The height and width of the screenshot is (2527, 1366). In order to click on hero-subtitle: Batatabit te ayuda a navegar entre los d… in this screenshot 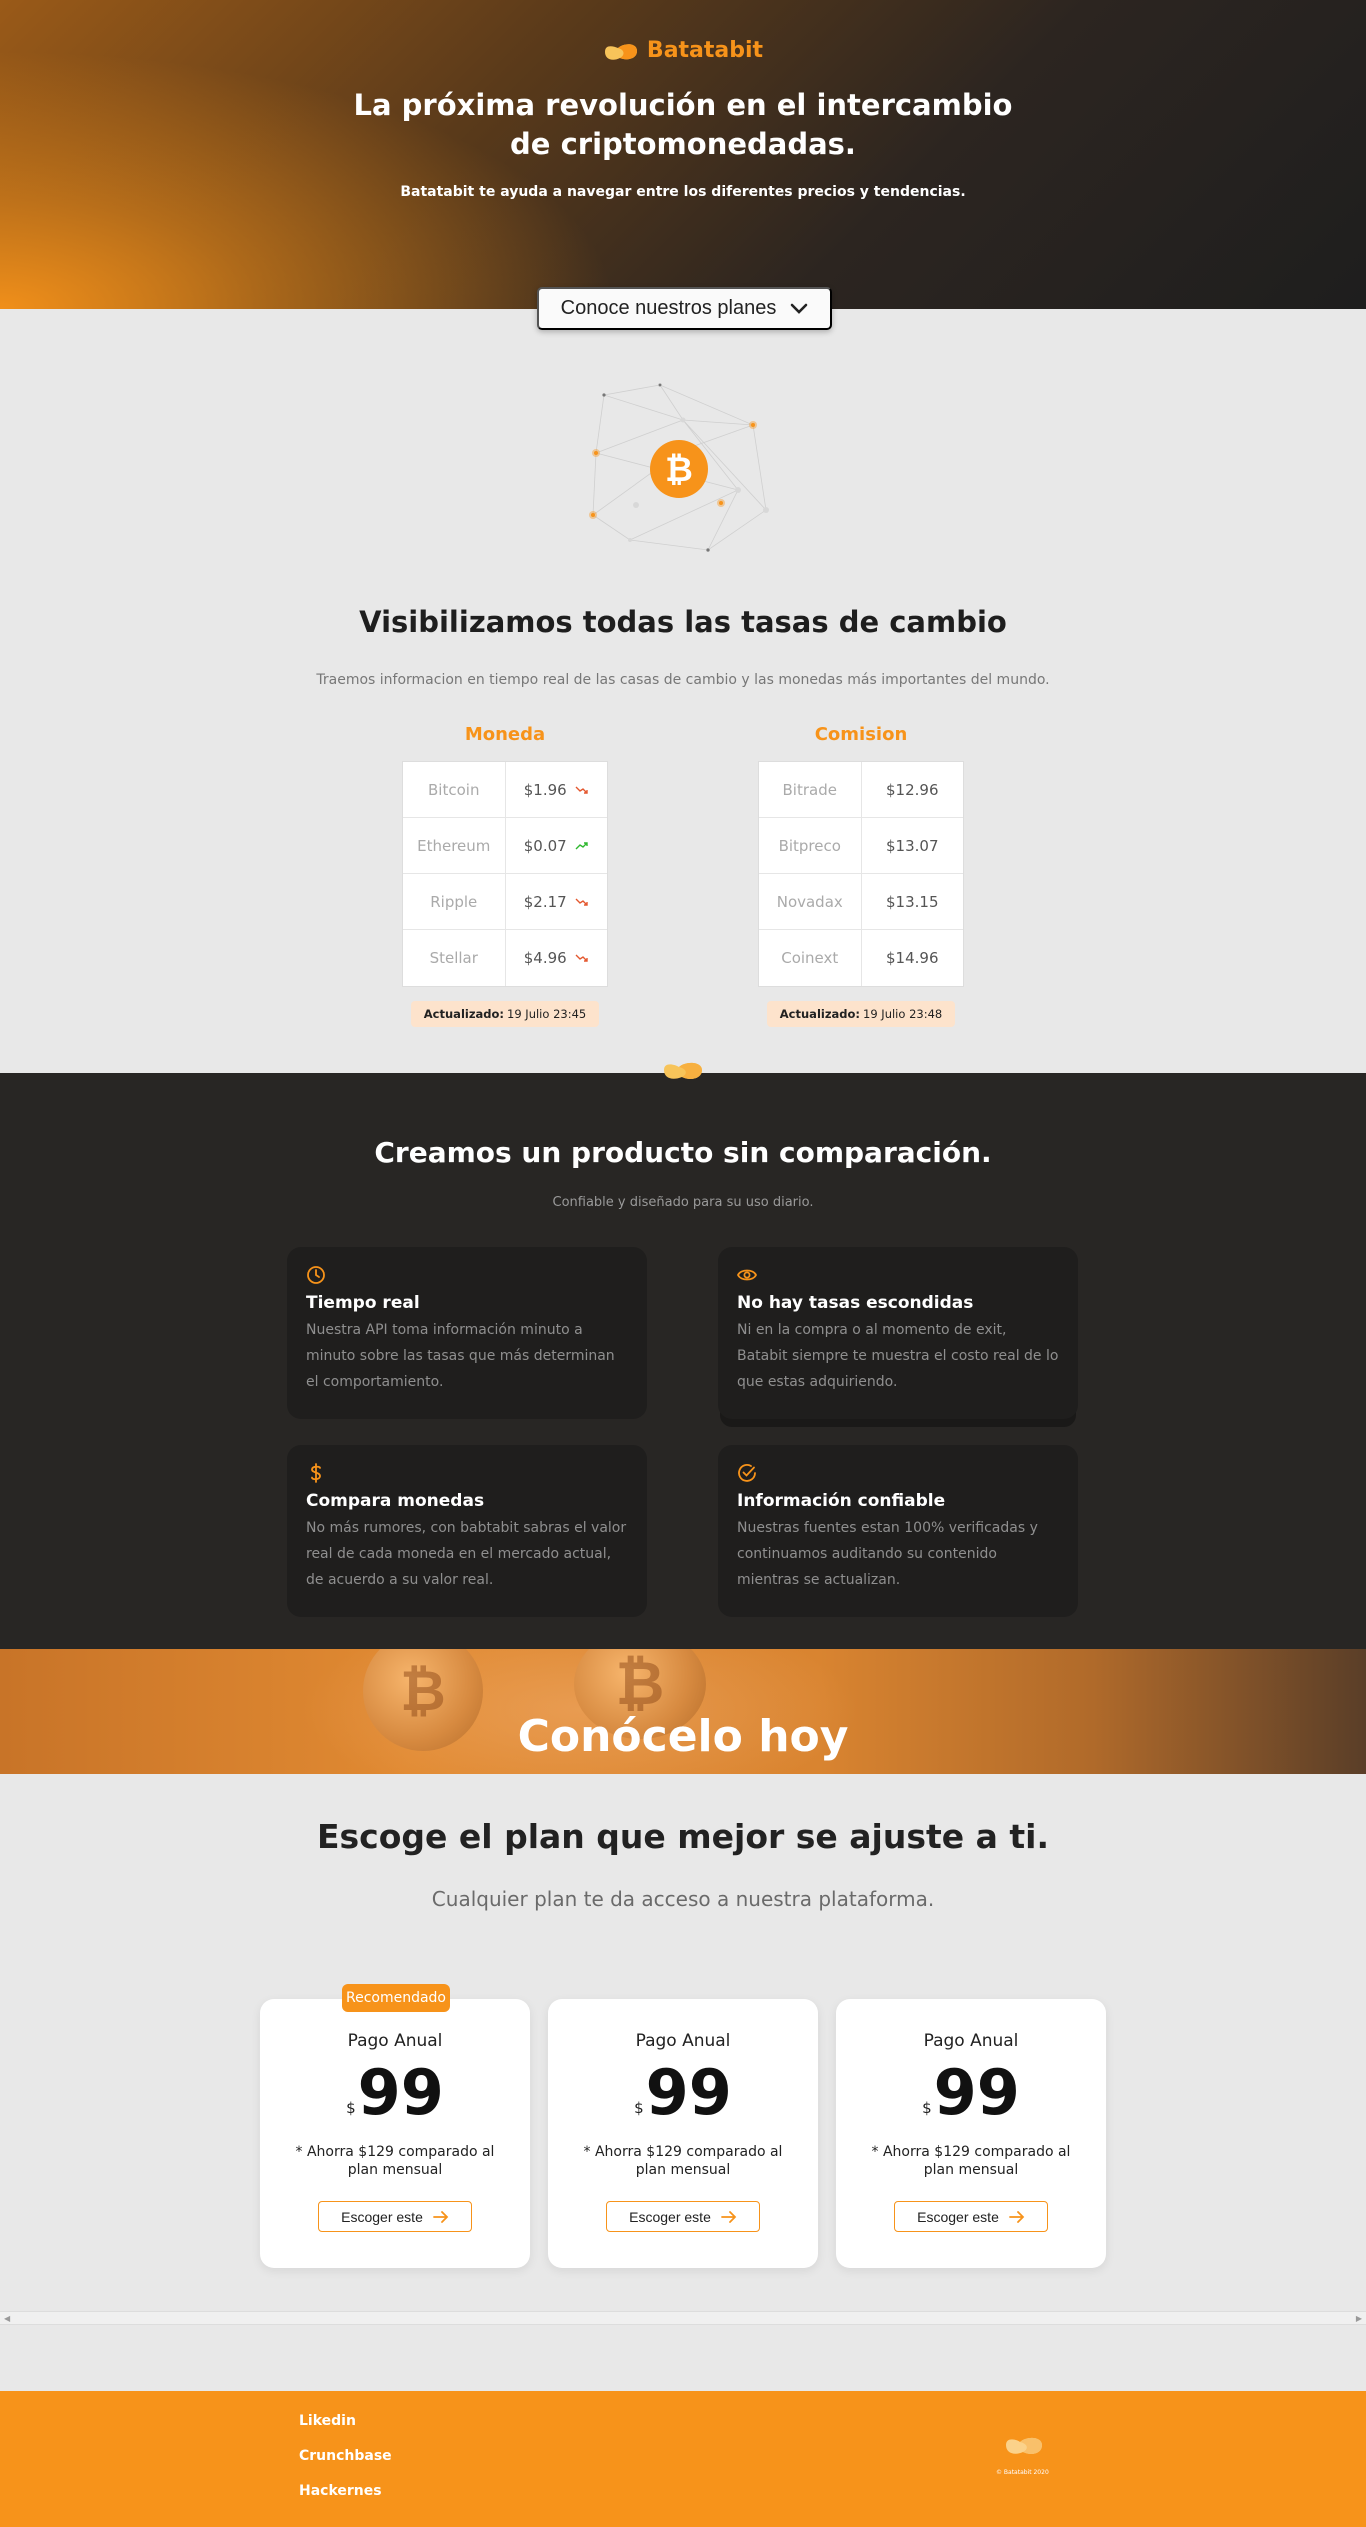, I will do `click(683, 192)`.